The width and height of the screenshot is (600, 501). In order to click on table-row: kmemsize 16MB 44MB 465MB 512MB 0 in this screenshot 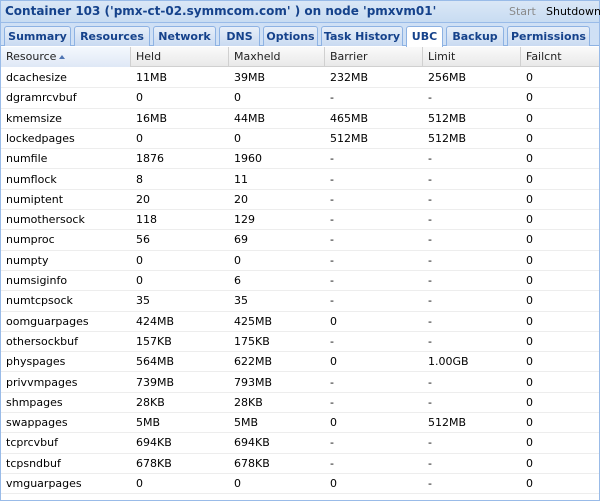, I will do `click(300, 119)`.